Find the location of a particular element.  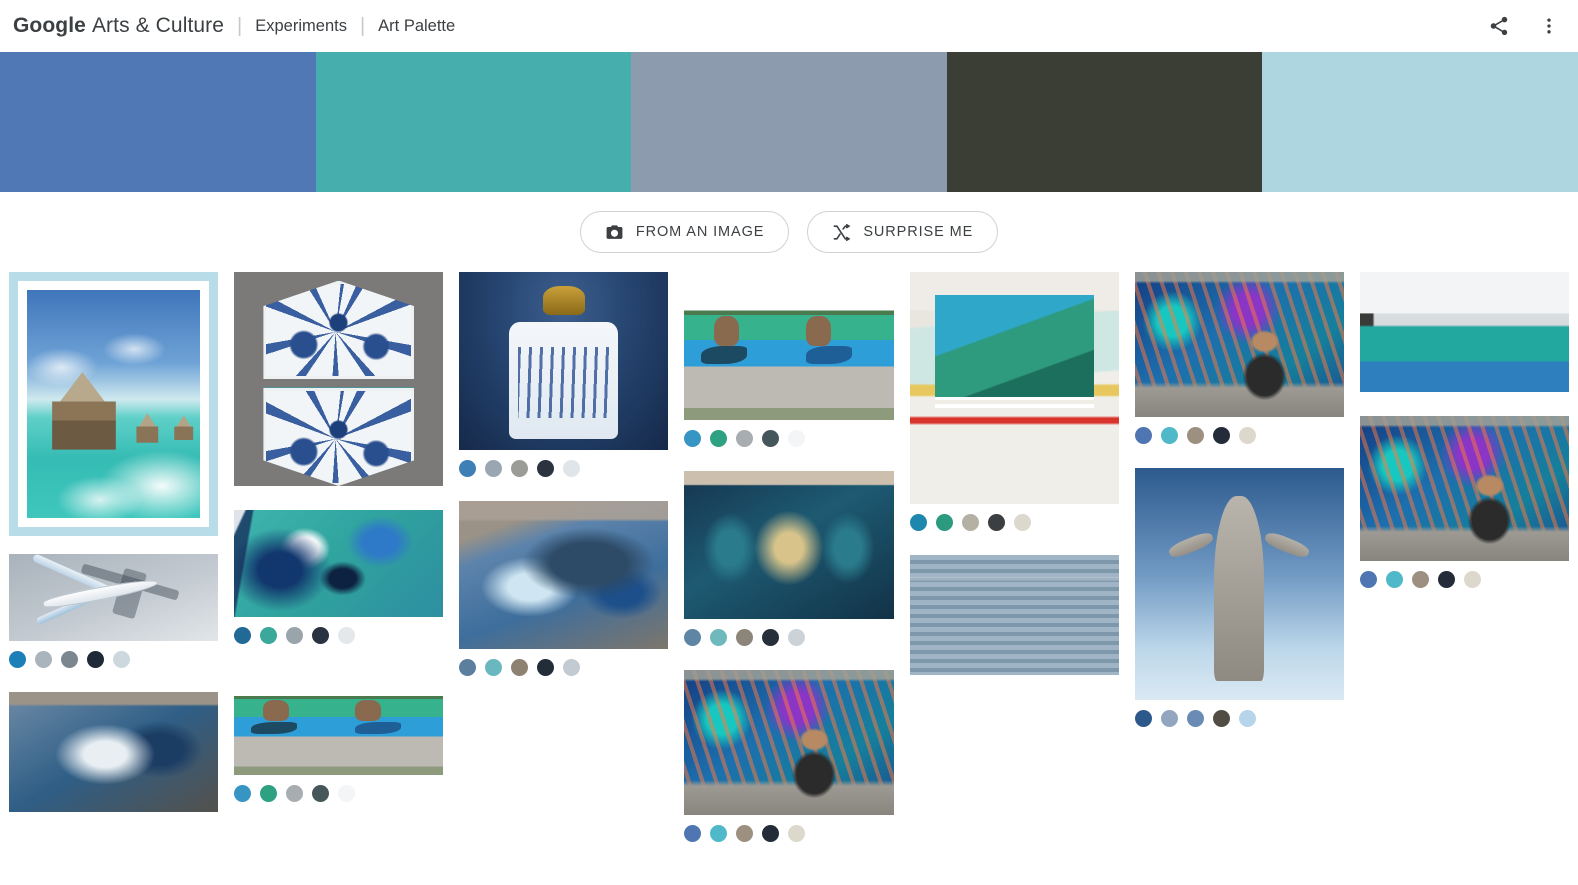

nav-art-palette: Art Palette is located at coordinates (416, 26).